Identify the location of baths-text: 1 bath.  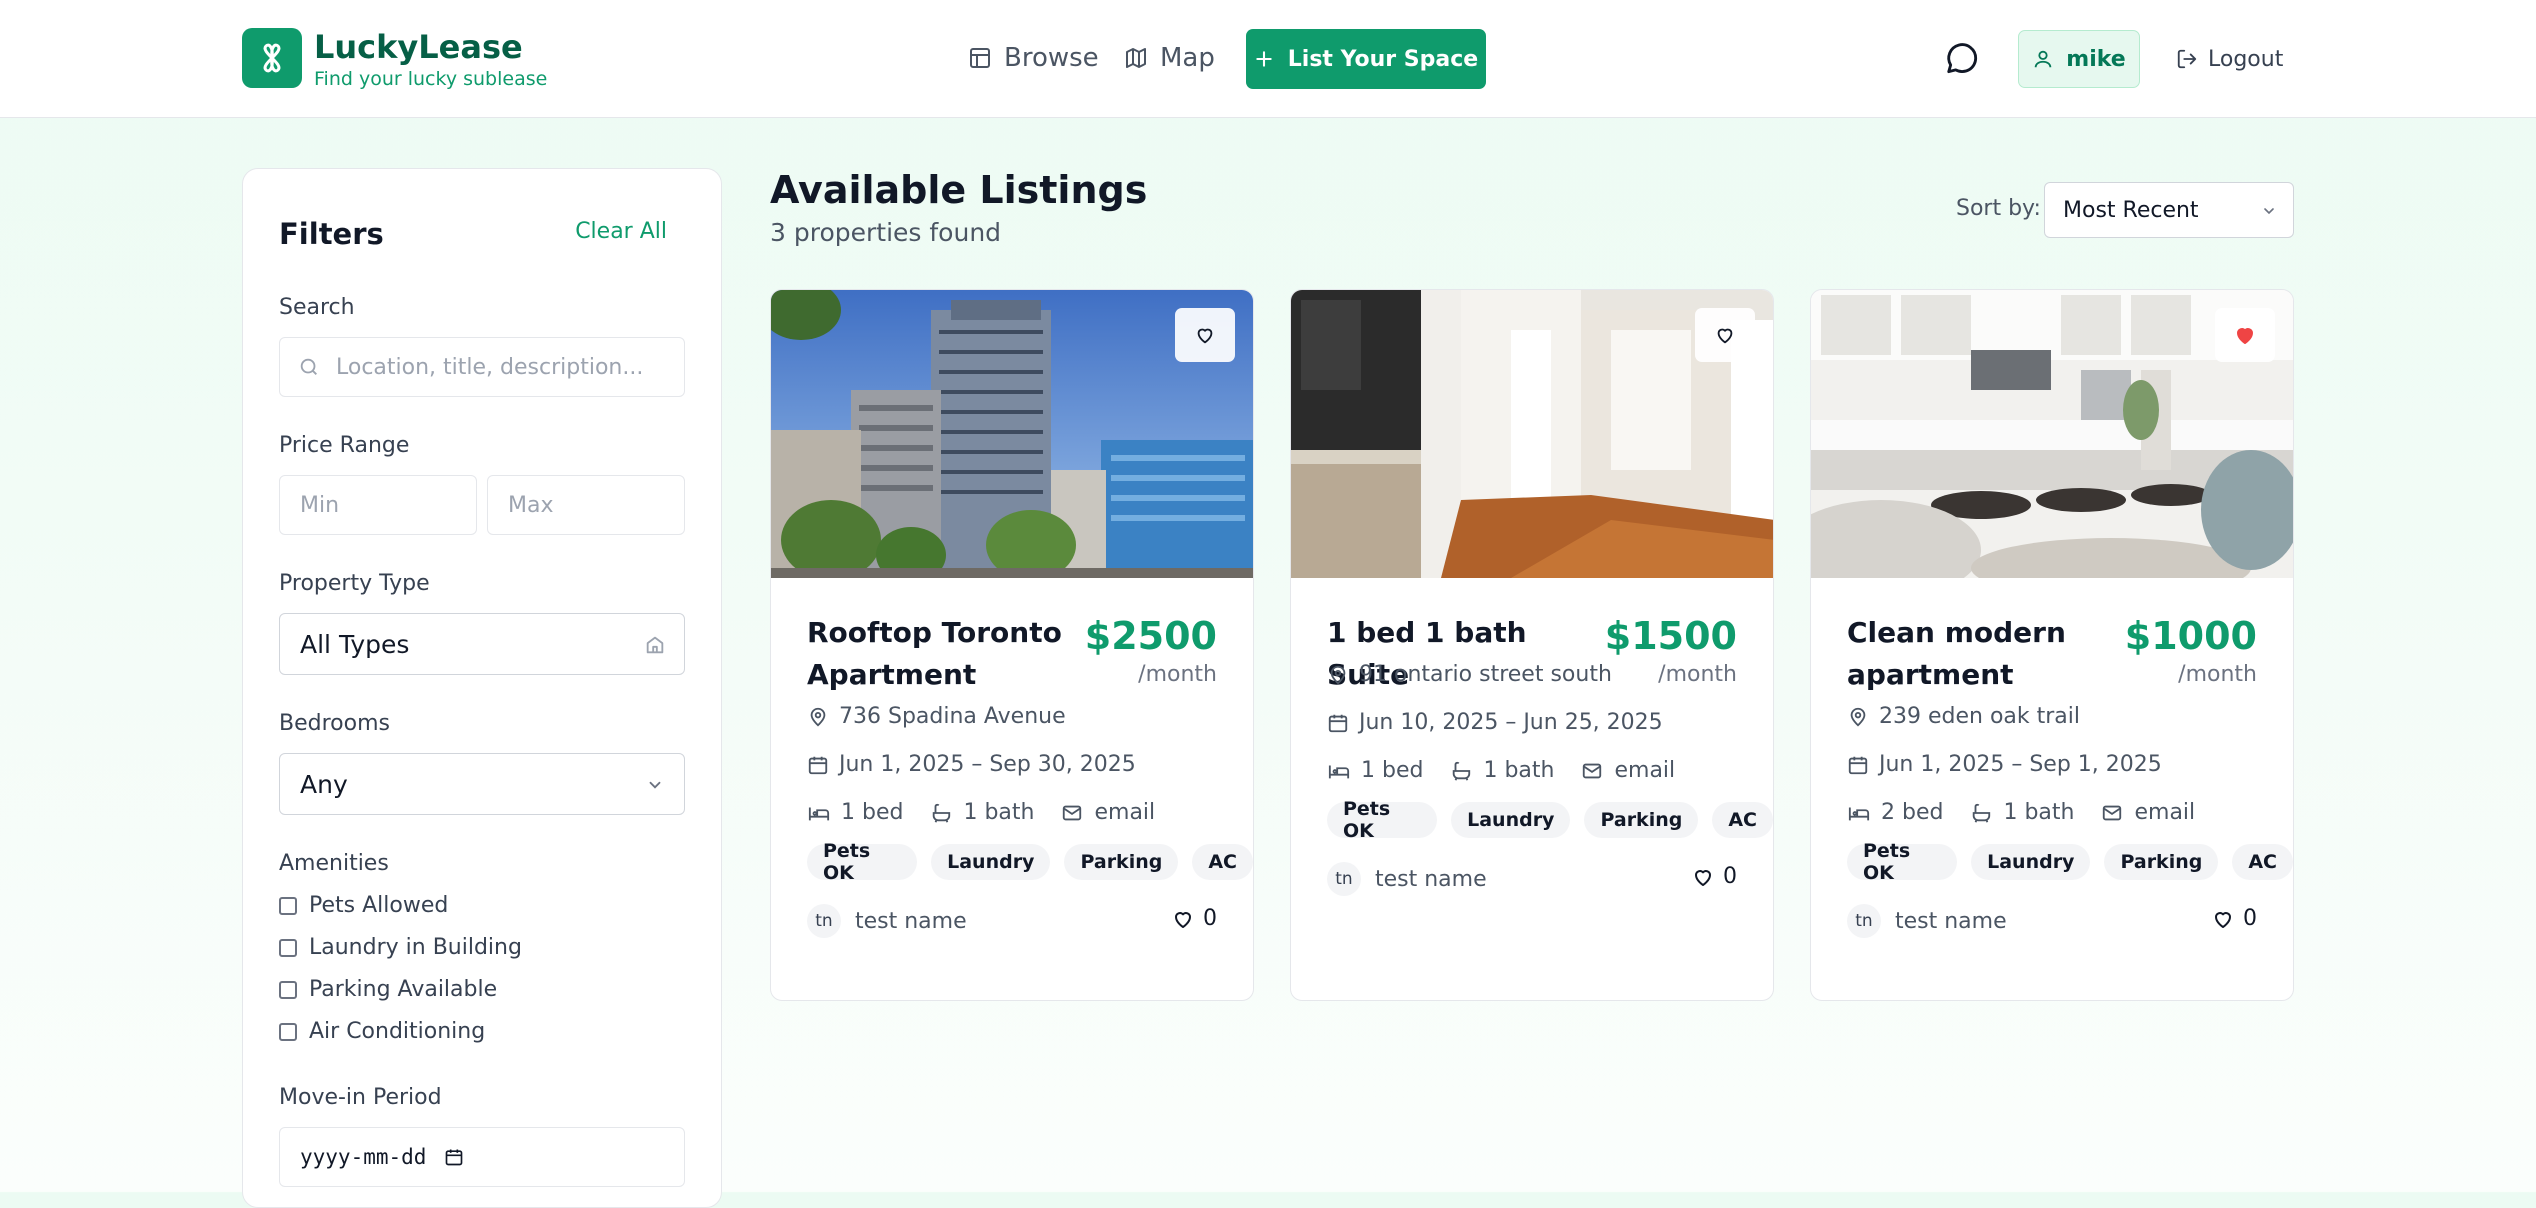
(2039, 812).